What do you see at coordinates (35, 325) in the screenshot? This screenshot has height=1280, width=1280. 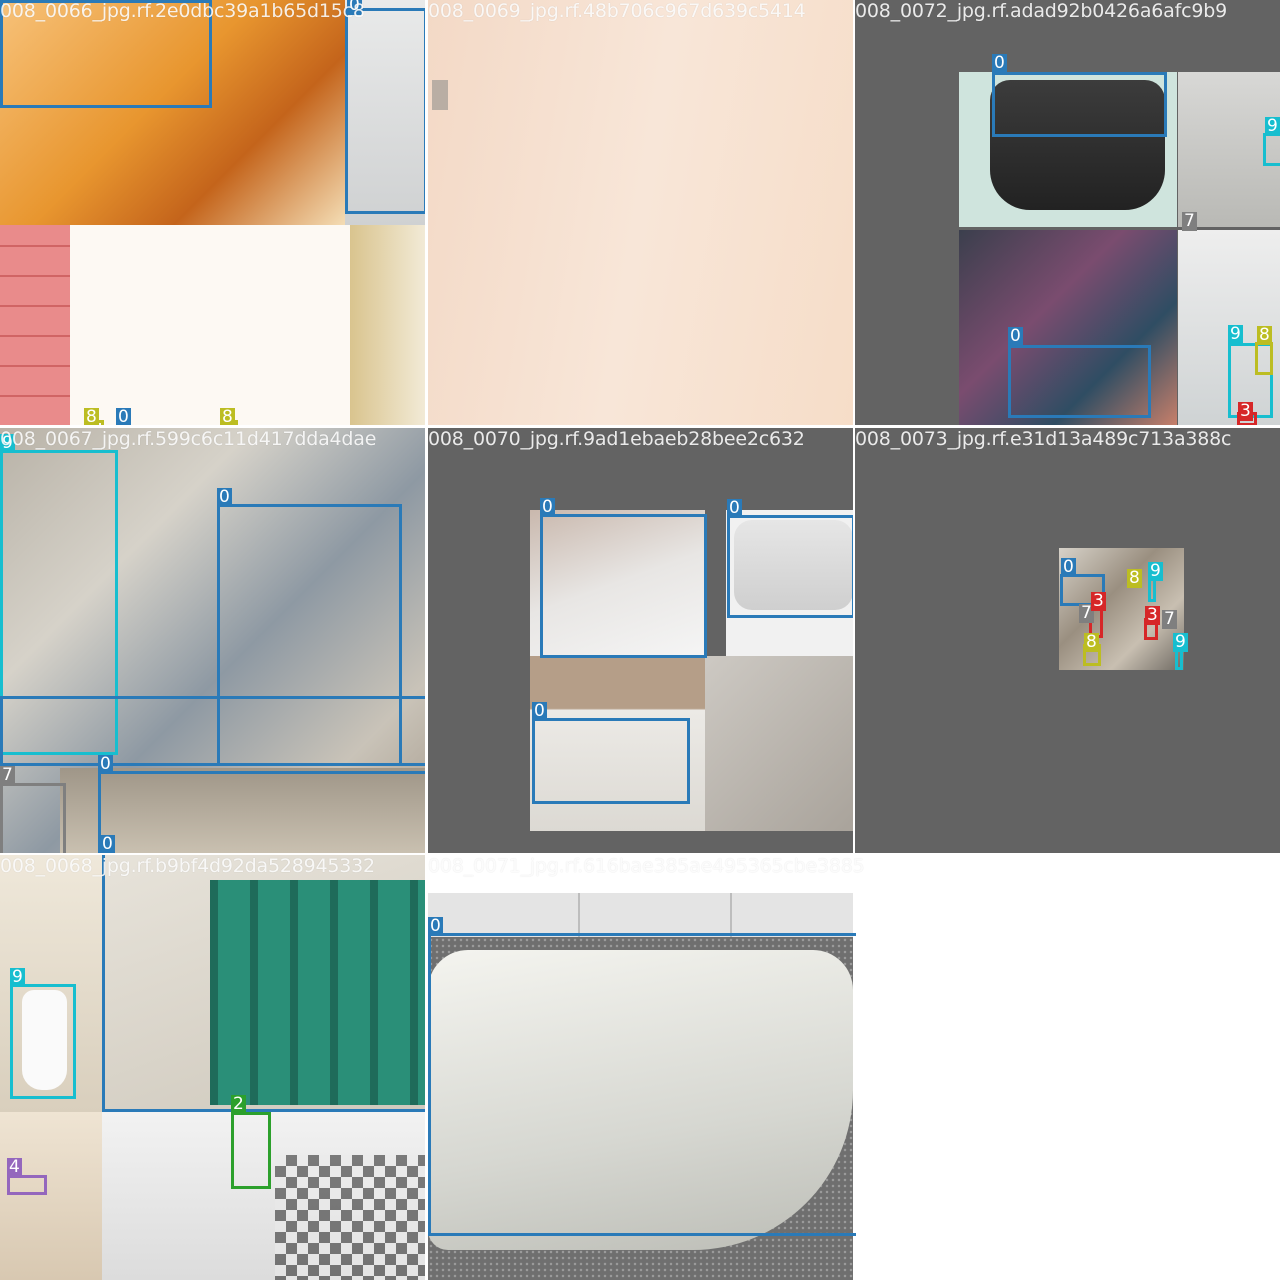 I see `photo-pink-tiles` at bounding box center [35, 325].